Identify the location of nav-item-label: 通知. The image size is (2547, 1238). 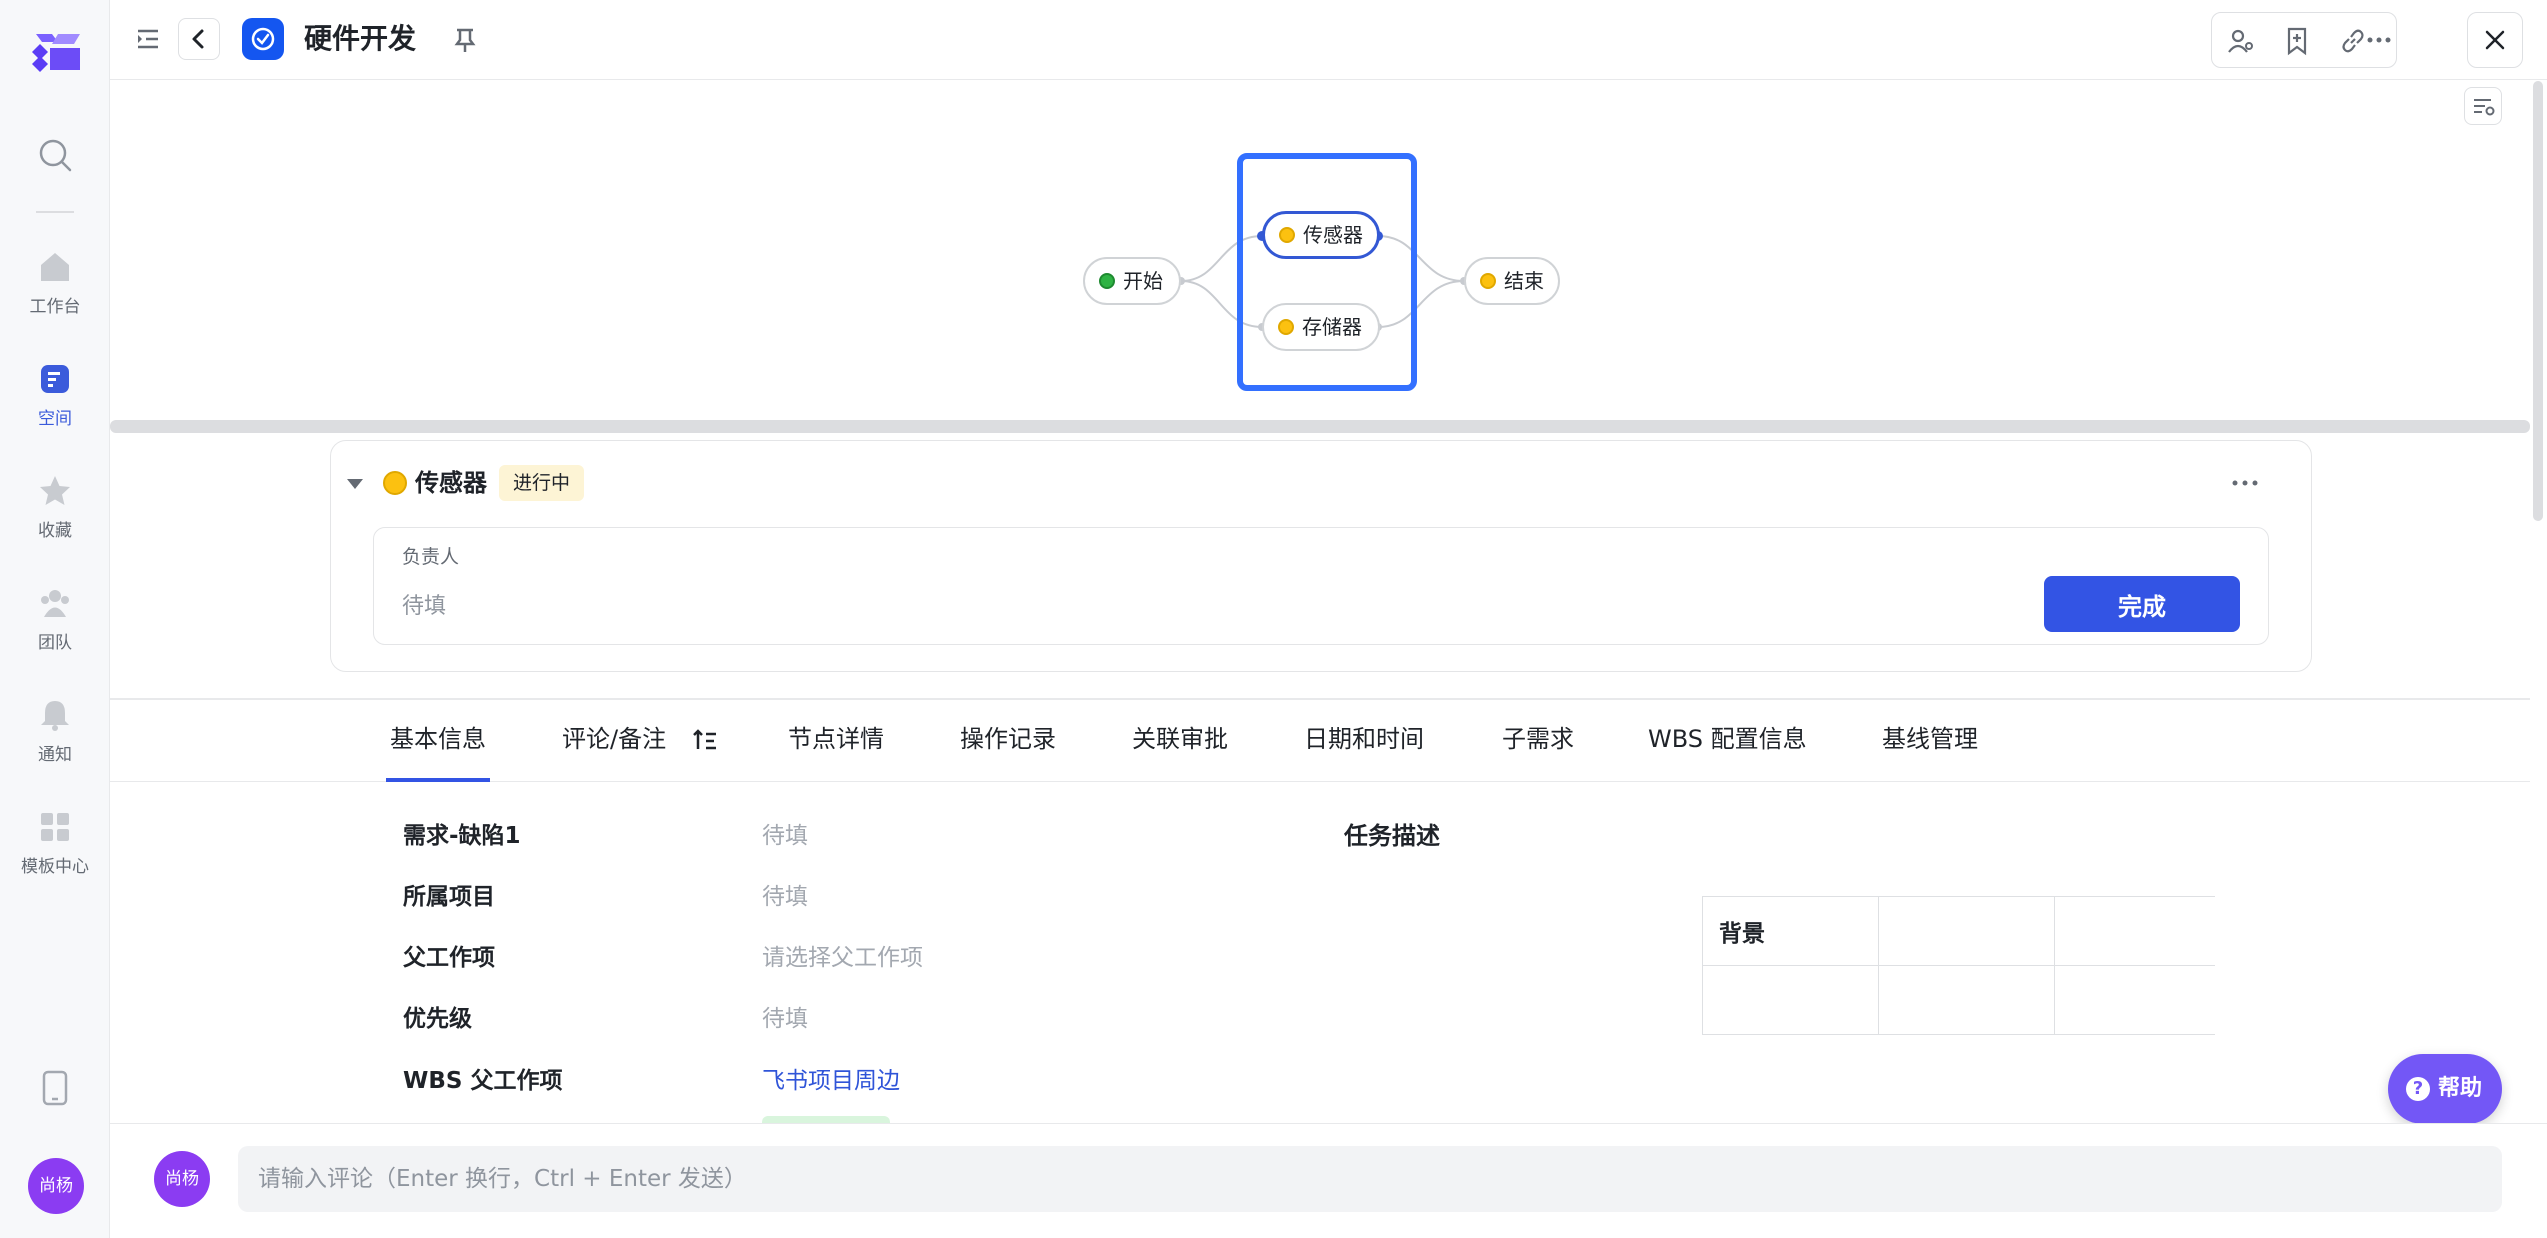
(55, 755).